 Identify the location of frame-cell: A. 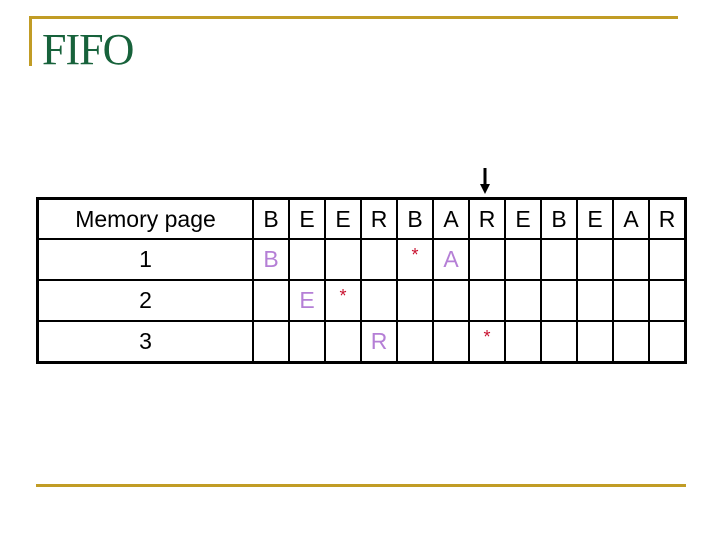
(451, 259).